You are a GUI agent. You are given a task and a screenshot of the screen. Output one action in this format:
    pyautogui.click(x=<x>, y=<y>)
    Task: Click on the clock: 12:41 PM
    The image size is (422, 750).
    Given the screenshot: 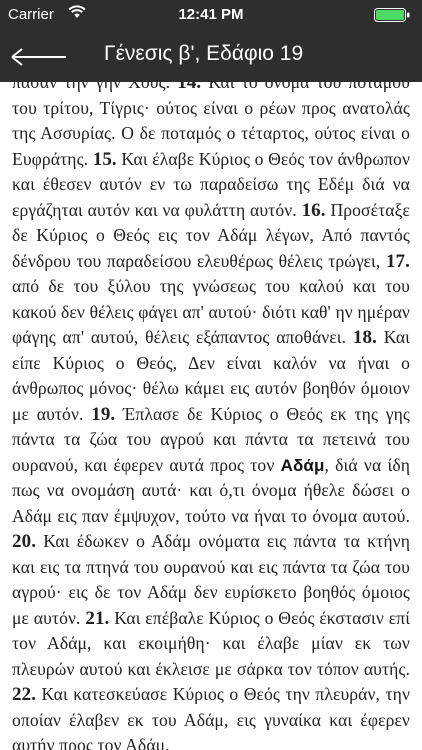 What is the action you would take?
    pyautogui.click(x=211, y=14)
    